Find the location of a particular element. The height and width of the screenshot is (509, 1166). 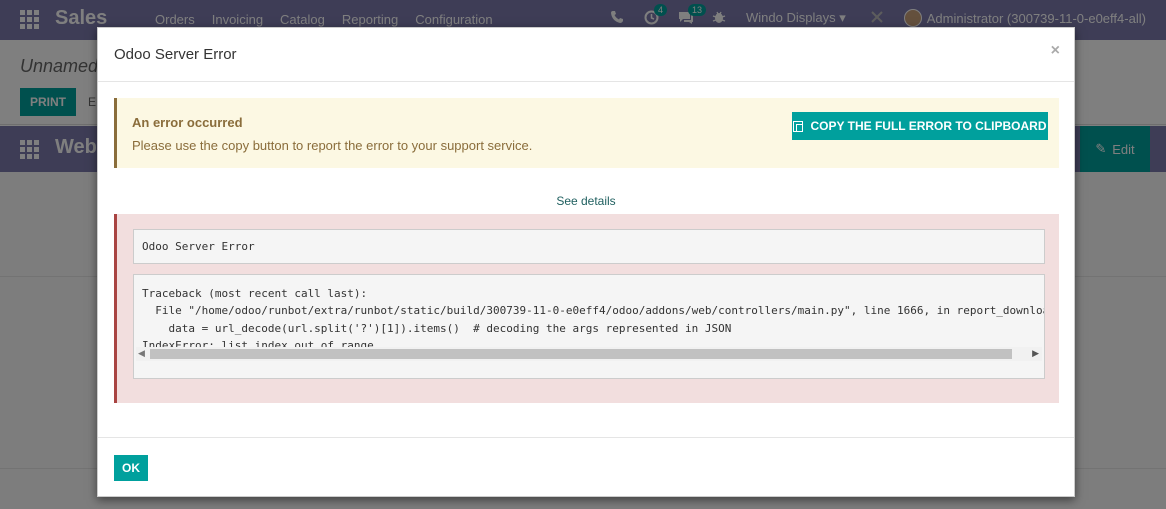

close-icon: × is located at coordinates (1055, 51).